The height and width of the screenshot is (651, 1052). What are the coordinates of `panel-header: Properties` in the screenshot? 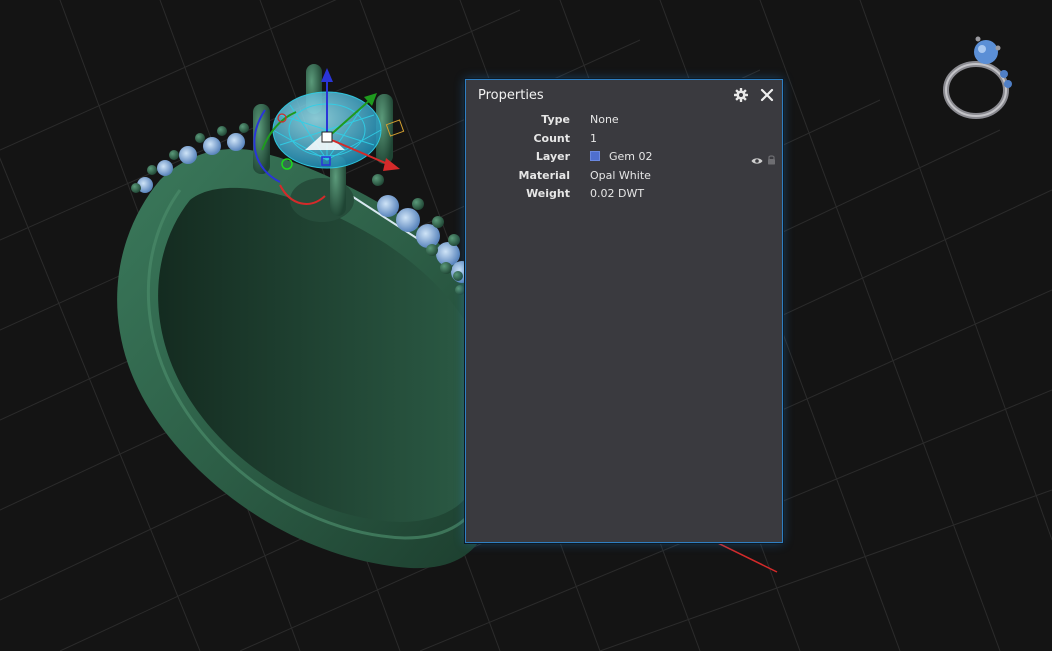 It's located at (624, 96).